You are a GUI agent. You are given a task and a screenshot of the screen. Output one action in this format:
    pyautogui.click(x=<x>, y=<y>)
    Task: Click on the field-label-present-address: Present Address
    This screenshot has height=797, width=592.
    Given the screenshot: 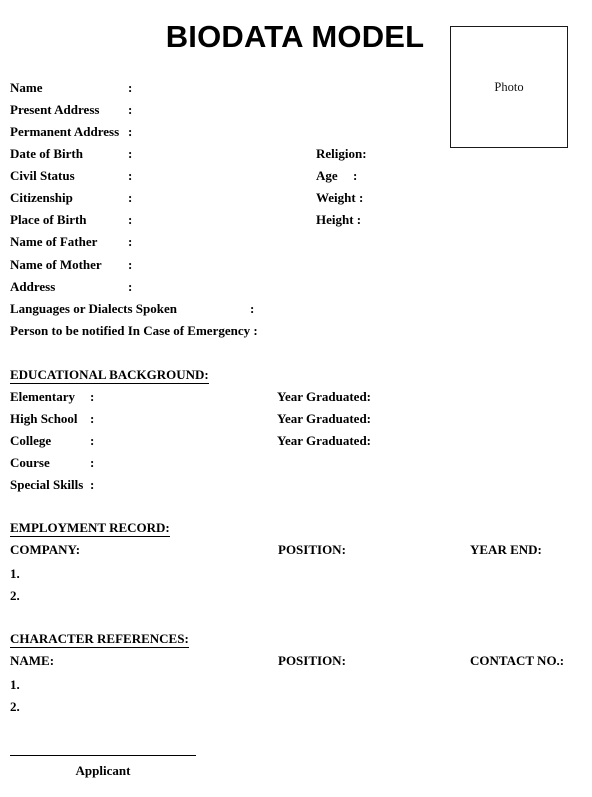 What is the action you would take?
    pyautogui.click(x=55, y=109)
    